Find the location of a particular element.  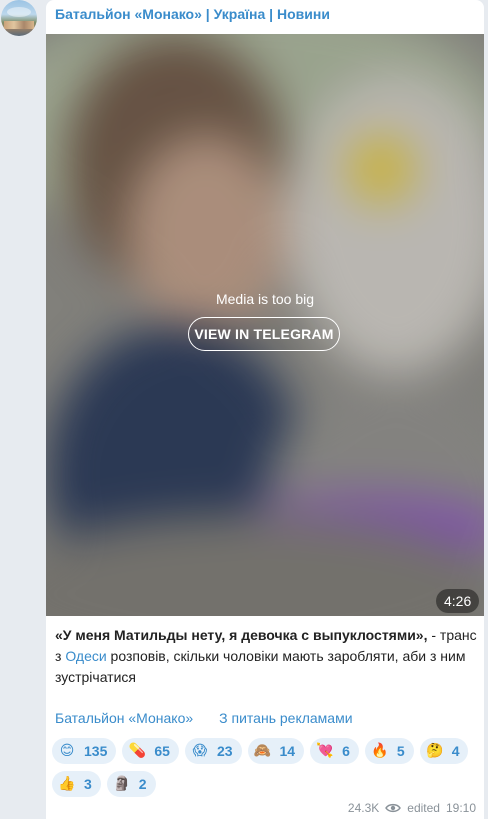

reaction-screaming-face: 😱 23 is located at coordinates (213, 751).